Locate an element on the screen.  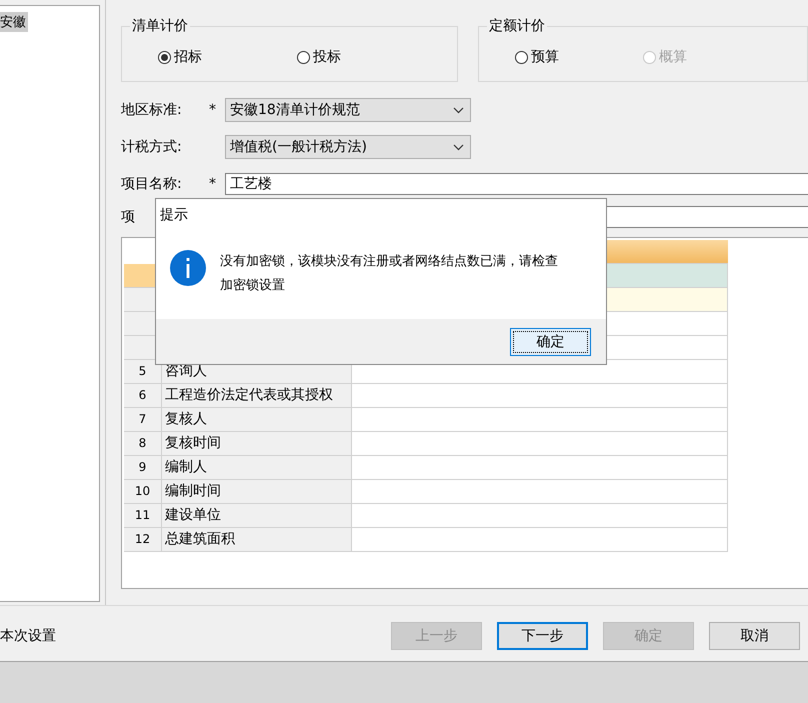
wizard-button: 取消 is located at coordinates (754, 636).